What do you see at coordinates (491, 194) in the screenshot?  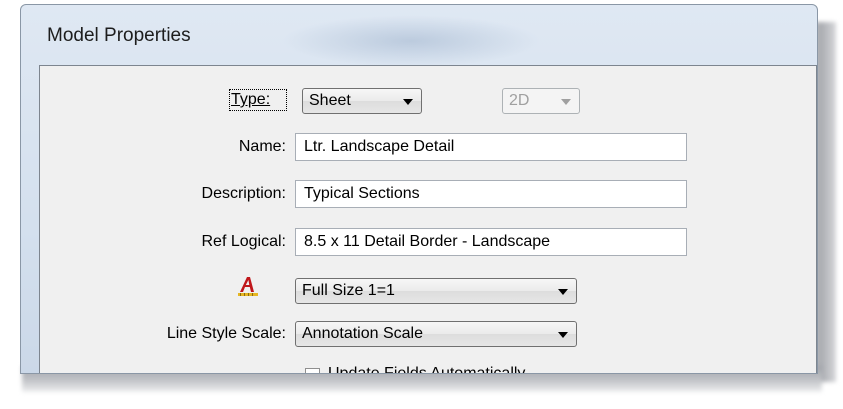 I see `description-field: Typical Sections` at bounding box center [491, 194].